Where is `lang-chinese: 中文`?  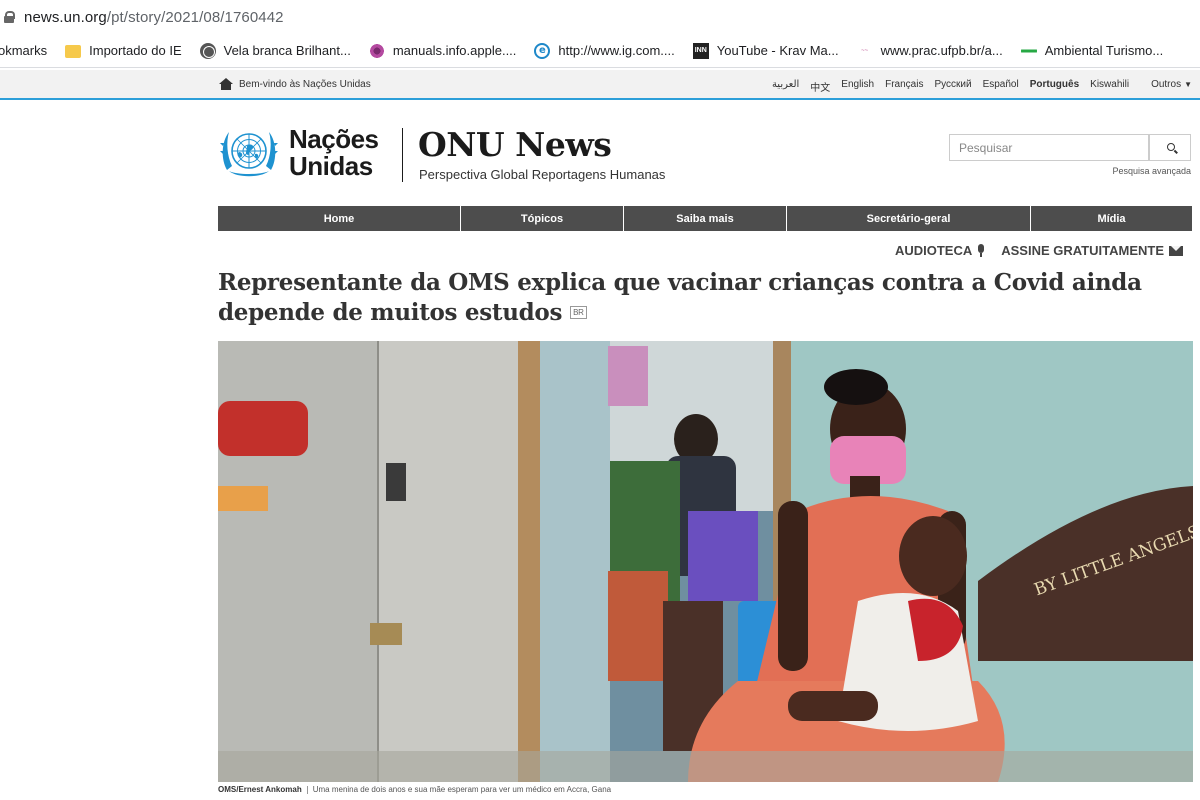
lang-chinese: 中文 is located at coordinates (820, 86).